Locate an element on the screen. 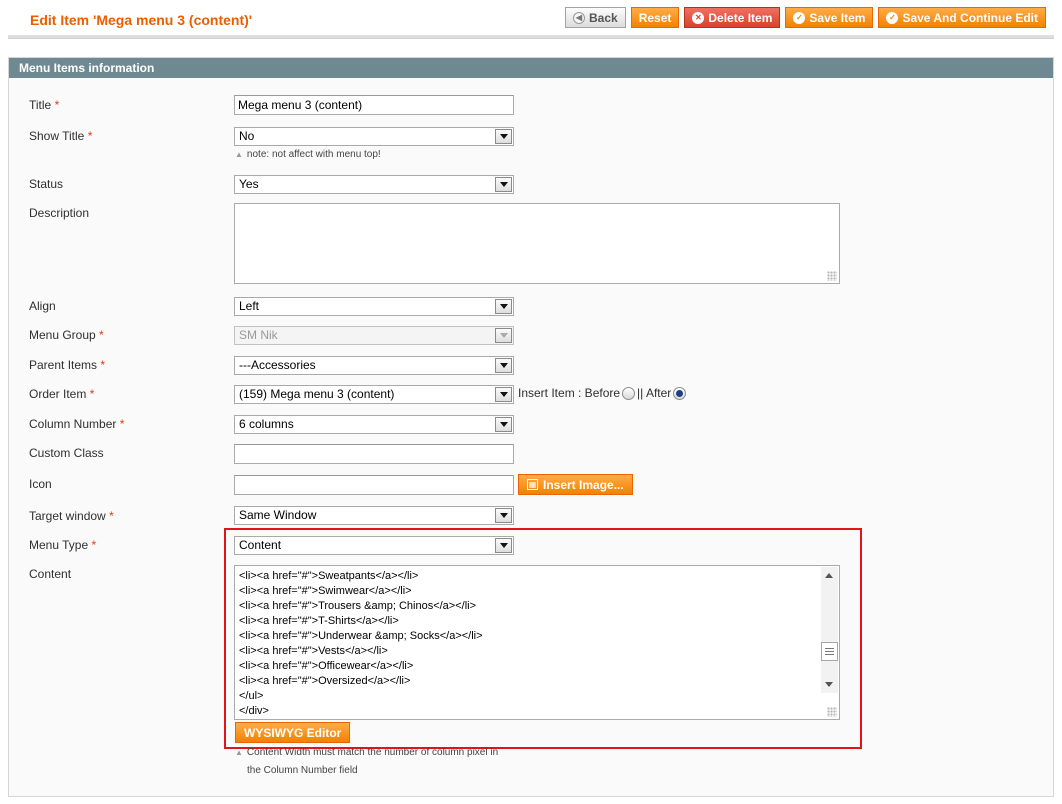 The image size is (1062, 804). code-line: <li><a href="#">Vests</a></li> is located at coordinates (313, 651).